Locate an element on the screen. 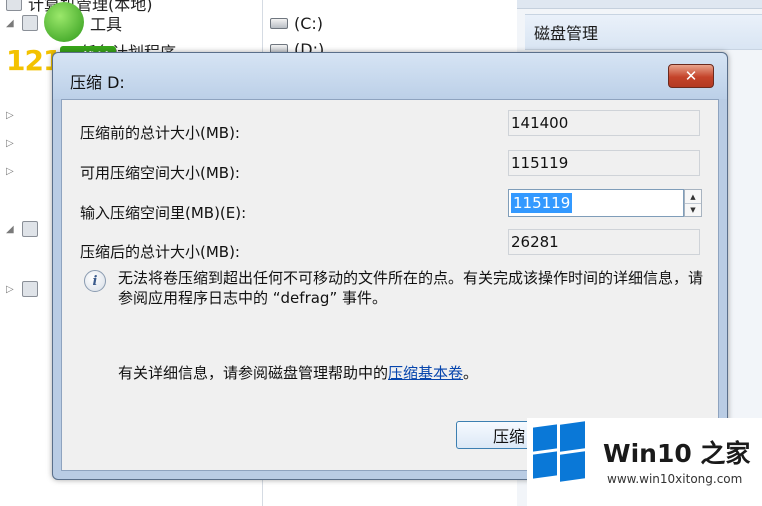 The image size is (762, 506). computer-icon is located at coordinates (14, 5).